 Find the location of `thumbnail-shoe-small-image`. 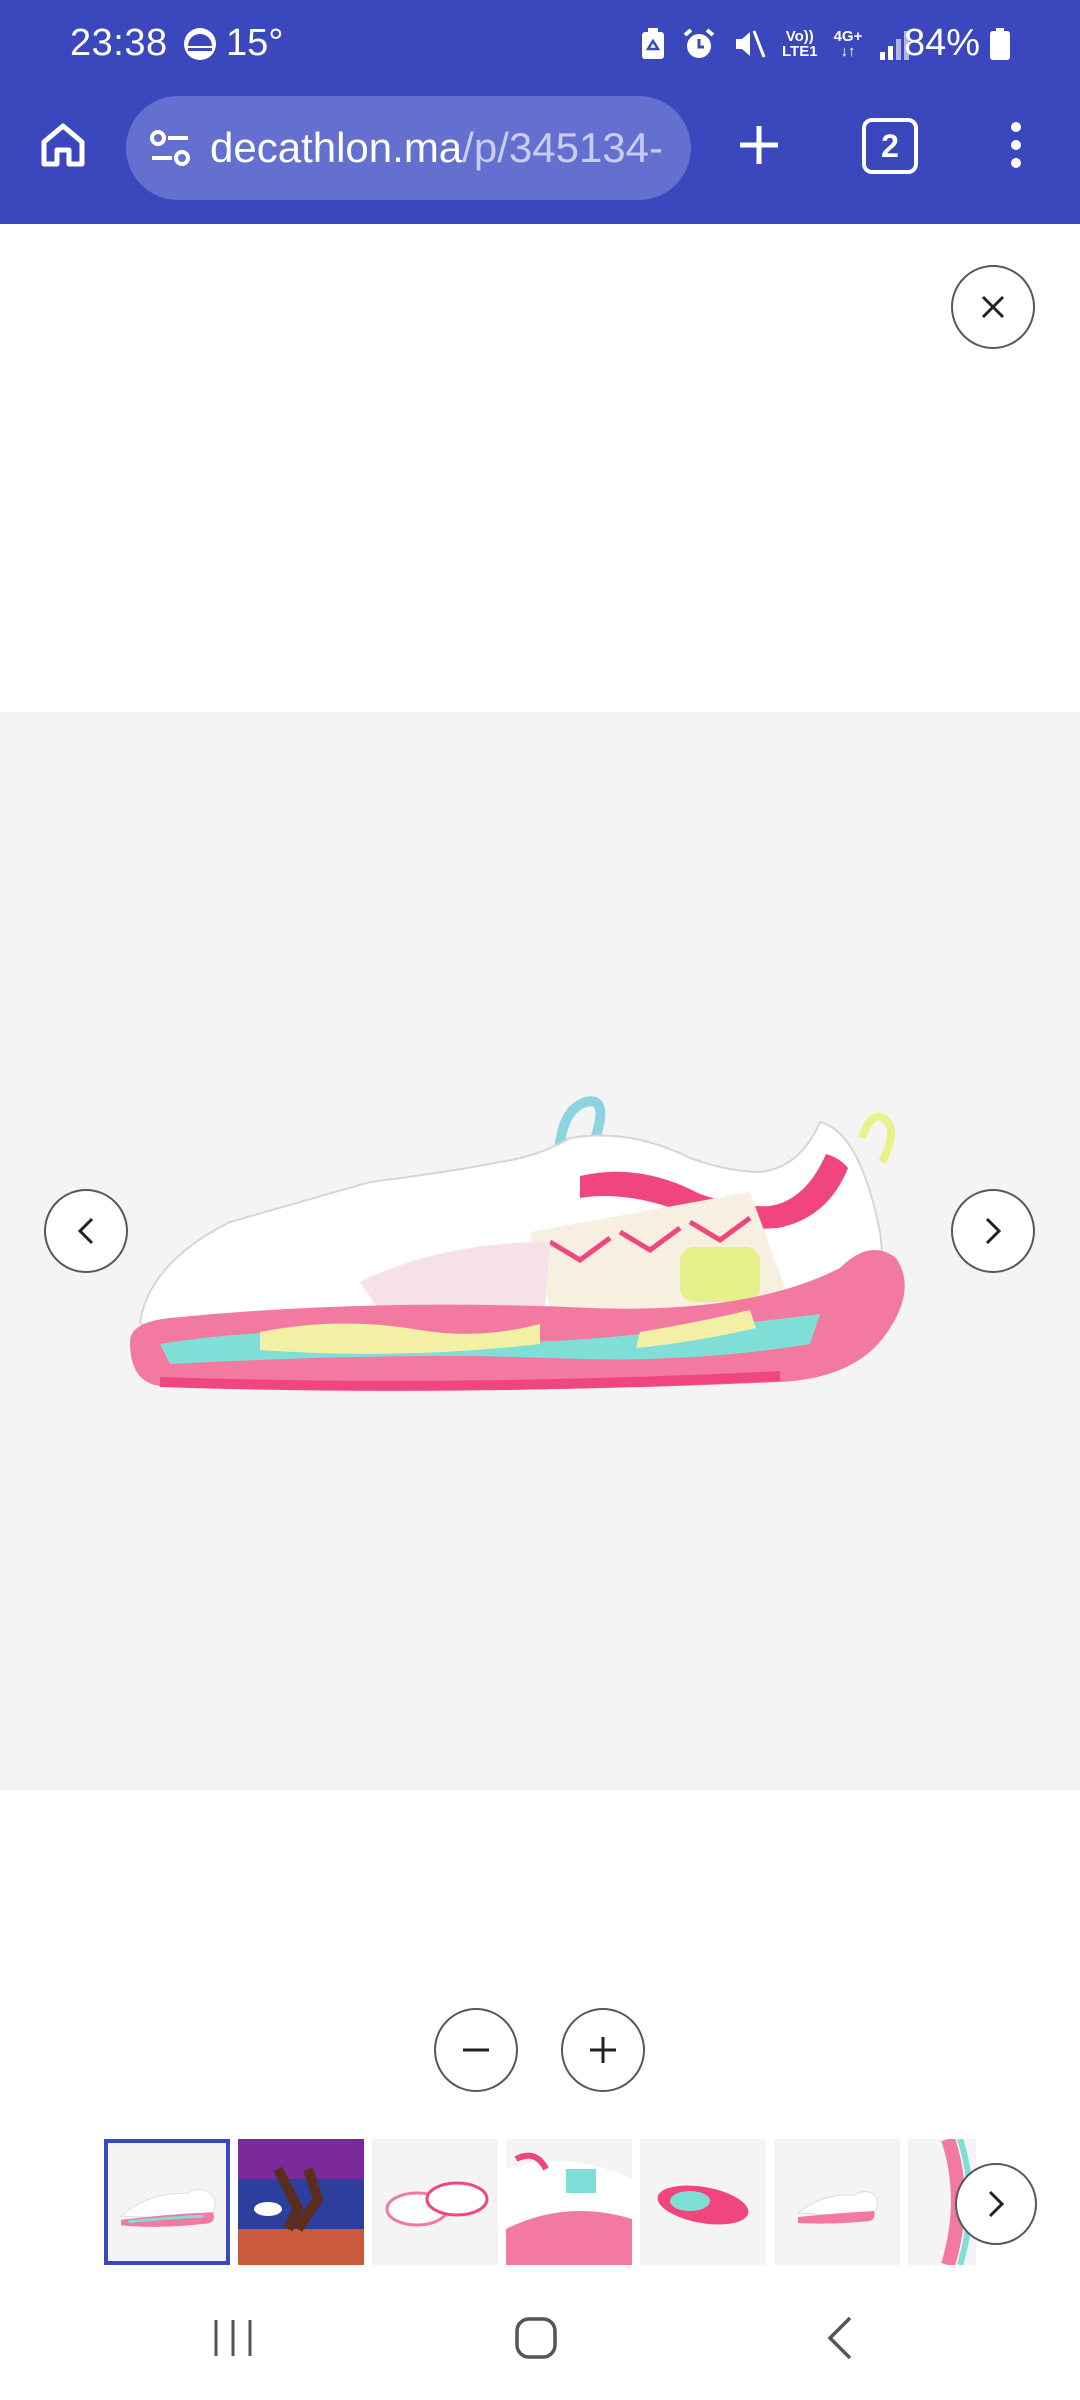

thumbnail-shoe-small-image is located at coordinates (837, 2202).